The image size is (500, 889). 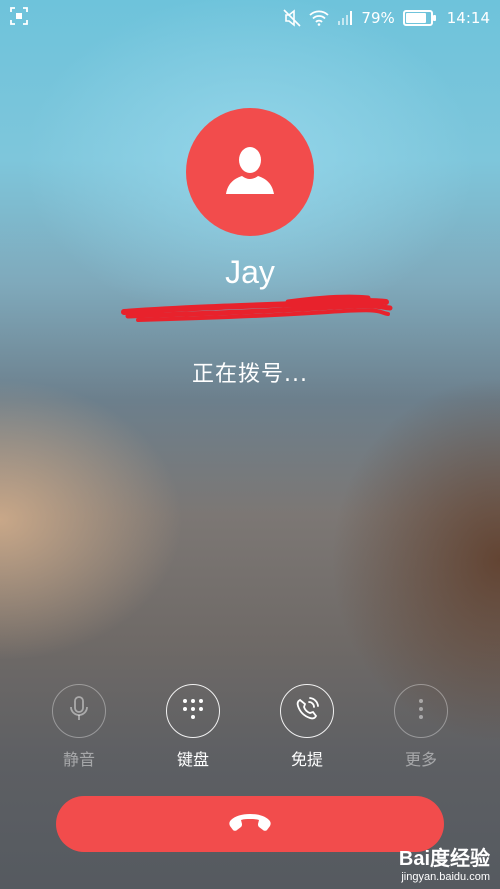 What do you see at coordinates (306, 759) in the screenshot?
I see `speaker-label: 免提` at bounding box center [306, 759].